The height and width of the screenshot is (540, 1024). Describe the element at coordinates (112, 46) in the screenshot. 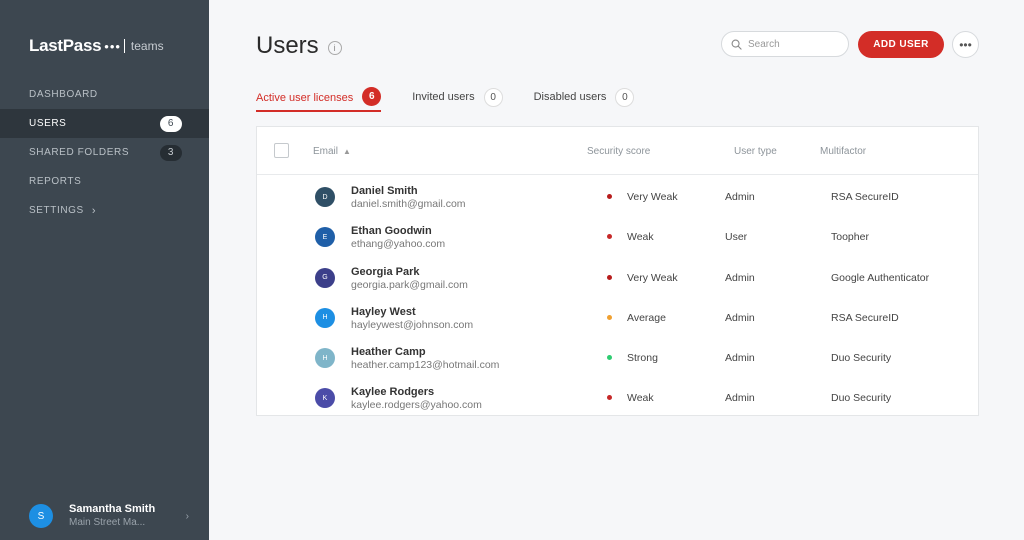

I see `logo-dots: •••` at that location.